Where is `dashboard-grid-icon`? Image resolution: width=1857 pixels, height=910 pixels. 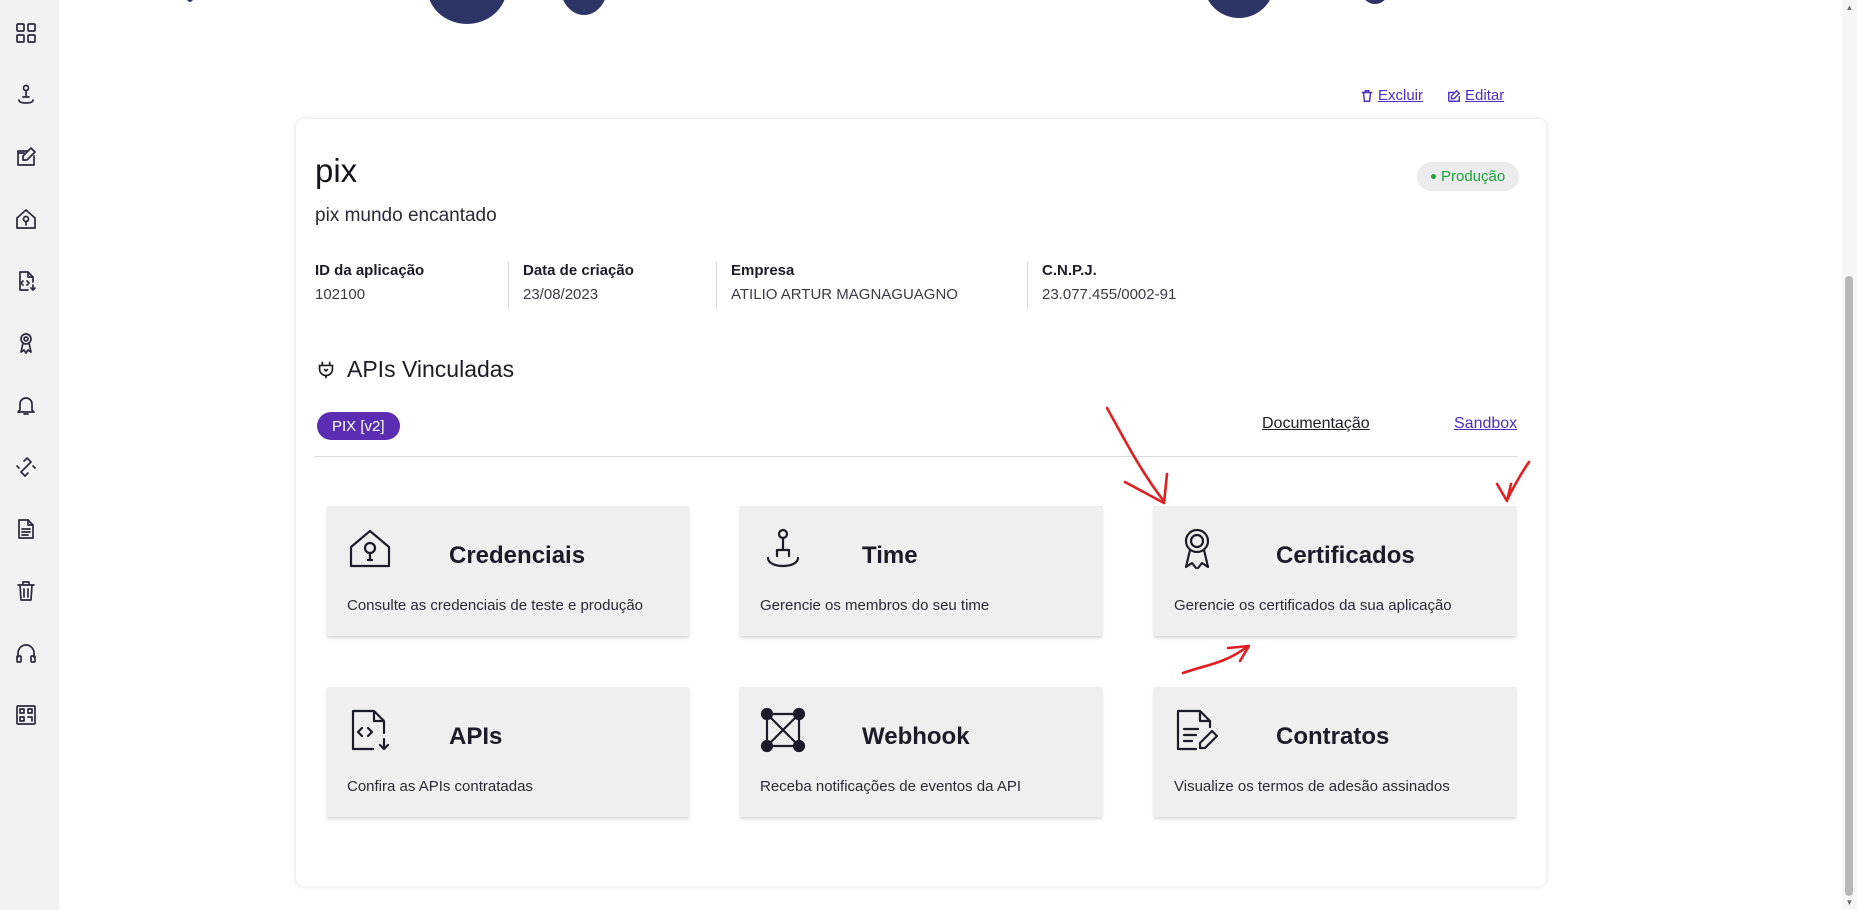 dashboard-grid-icon is located at coordinates (26, 33).